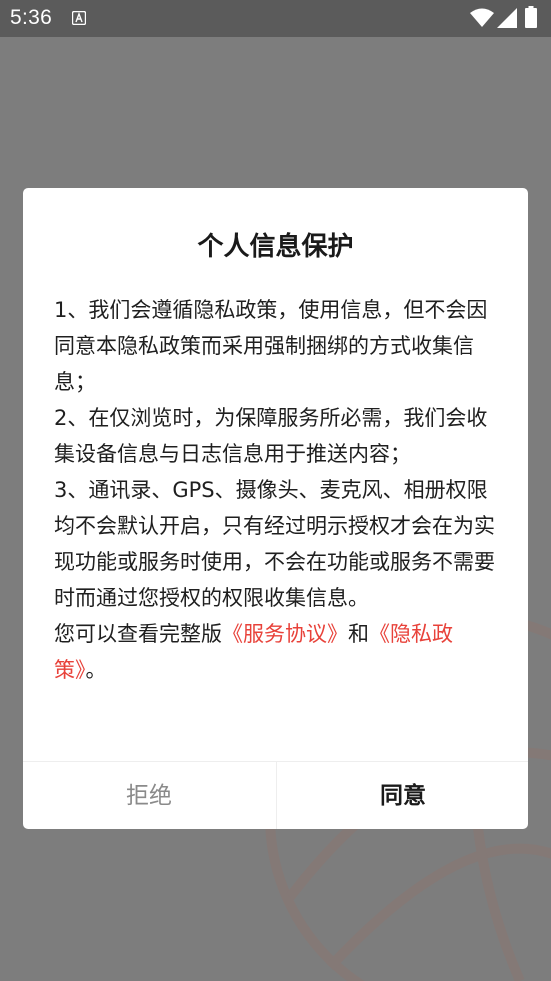 Image resolution: width=551 pixels, height=981 pixels. I want to click on battery-icon, so click(531, 17).